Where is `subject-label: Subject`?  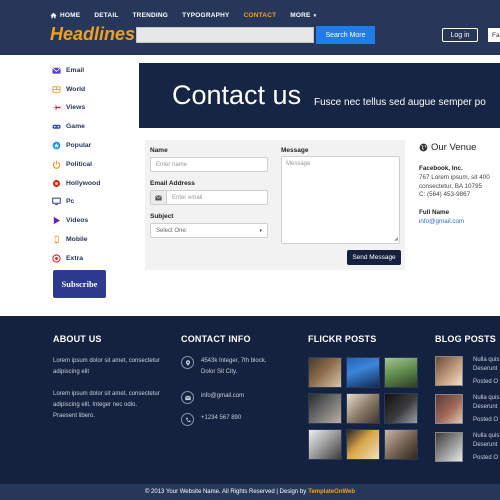 subject-label: Subject is located at coordinates (162, 216).